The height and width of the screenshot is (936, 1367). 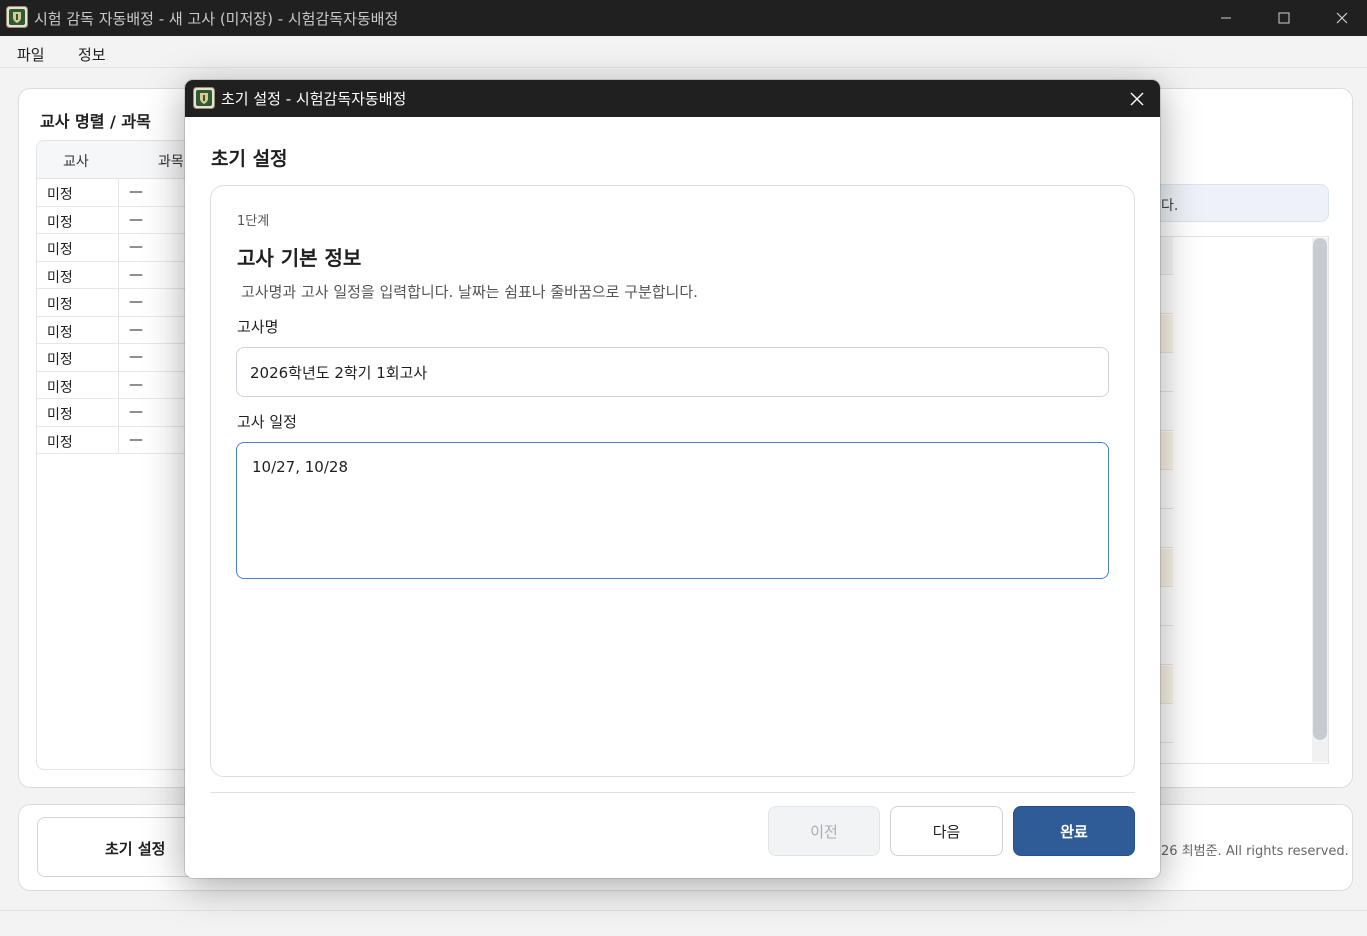 I want to click on next-button-label: 다음, so click(x=946, y=831).